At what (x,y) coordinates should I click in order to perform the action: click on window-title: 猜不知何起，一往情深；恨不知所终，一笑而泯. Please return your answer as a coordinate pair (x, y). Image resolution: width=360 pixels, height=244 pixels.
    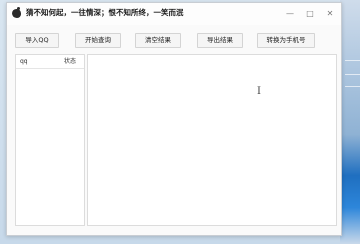
    Looking at the image, I should click on (105, 12).